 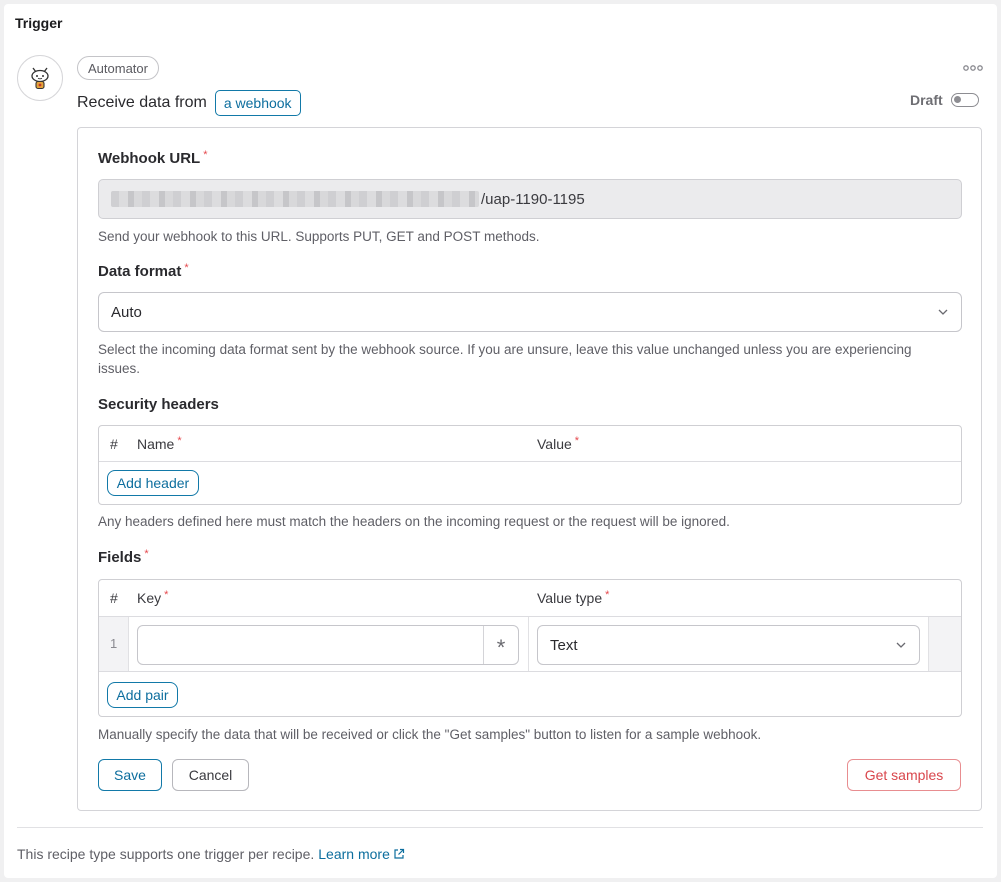 I want to click on fields-key-column: Key *, so click(x=153, y=597).